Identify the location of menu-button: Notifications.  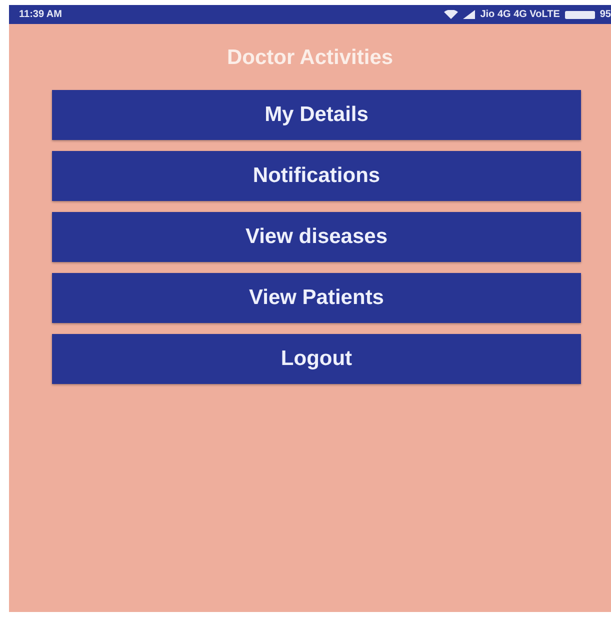
(316, 176).